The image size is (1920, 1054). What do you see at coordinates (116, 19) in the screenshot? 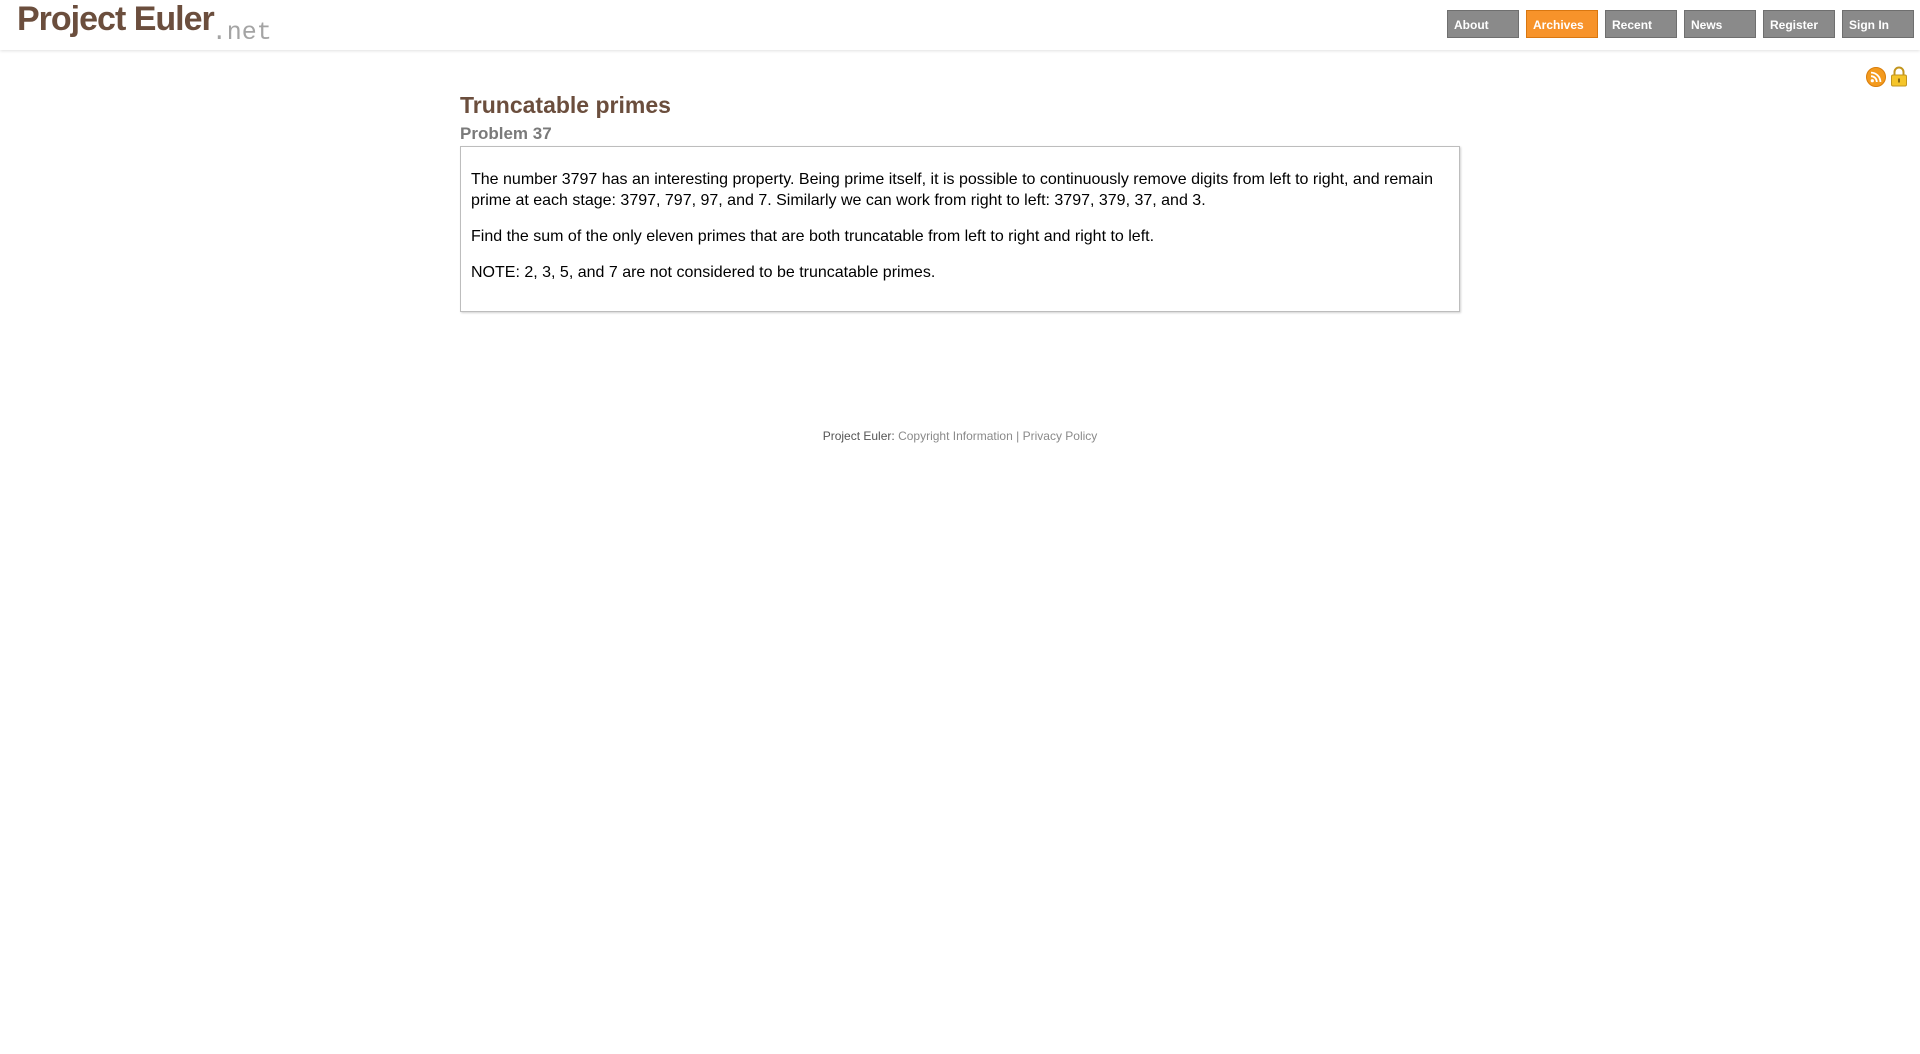
I see `logo-main-text: Project Euler` at bounding box center [116, 19].